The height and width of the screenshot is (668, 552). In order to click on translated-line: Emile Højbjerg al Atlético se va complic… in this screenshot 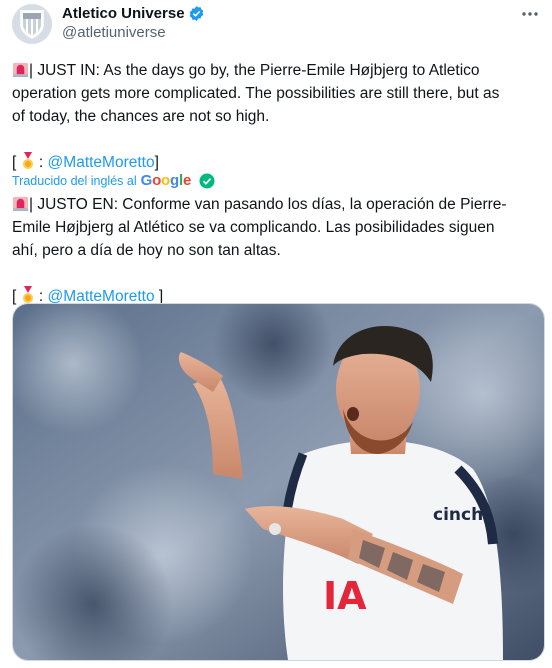, I will do `click(253, 227)`.